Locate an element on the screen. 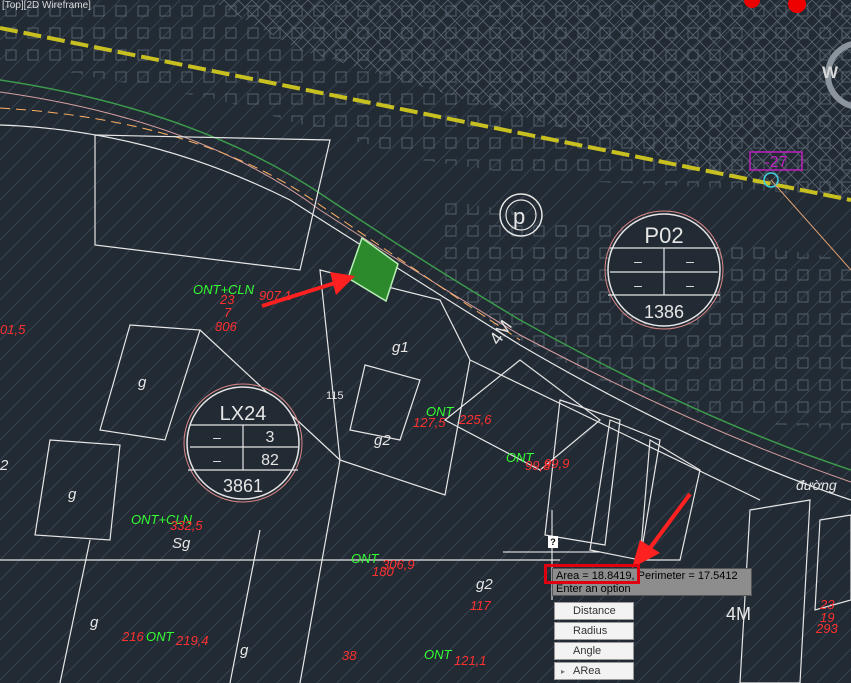  triangle-right-icon: ▸ is located at coordinates (563, 671).